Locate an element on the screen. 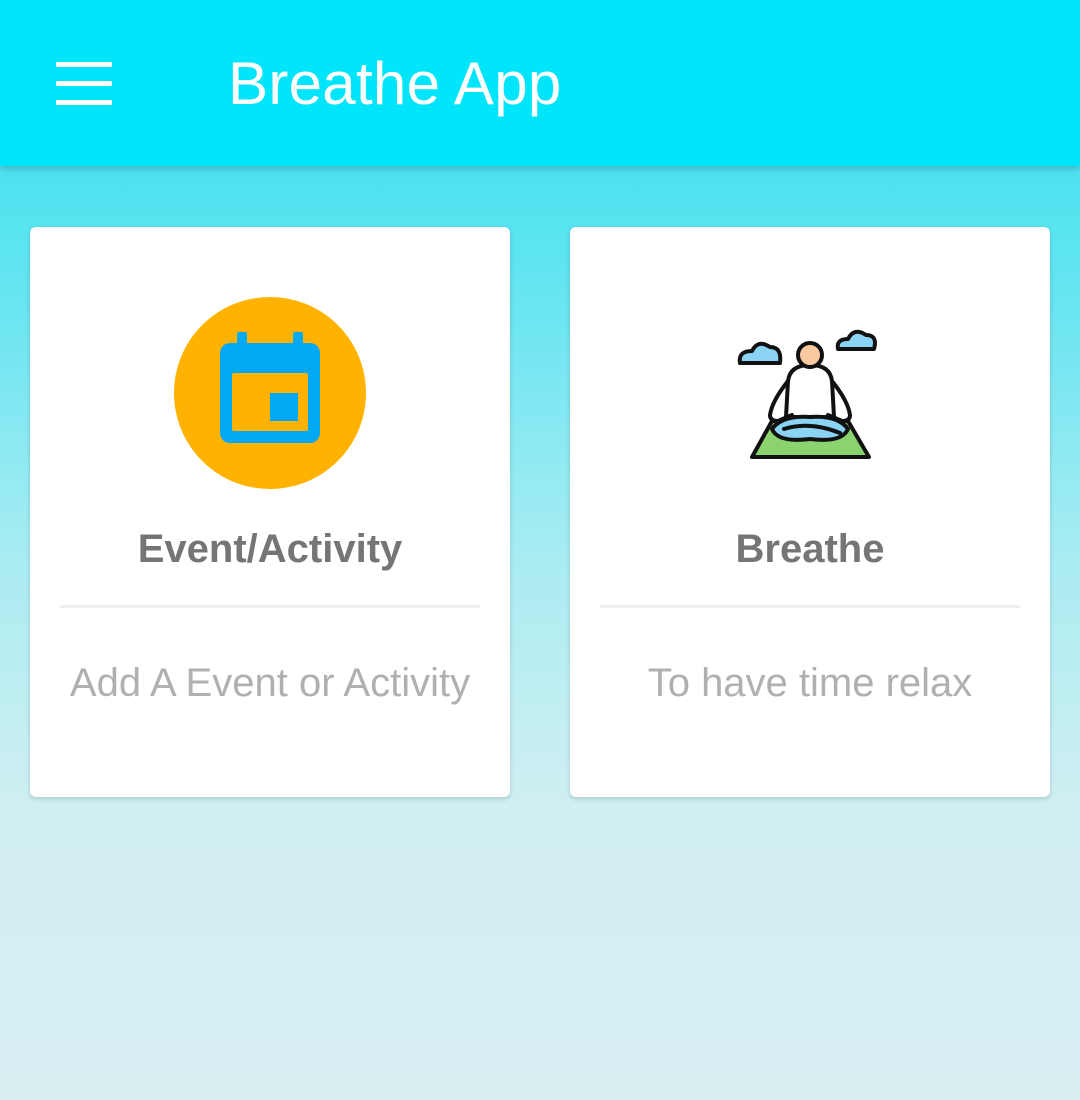 This screenshot has width=1080, height=1100. meditation-icon is located at coordinates (810, 393).